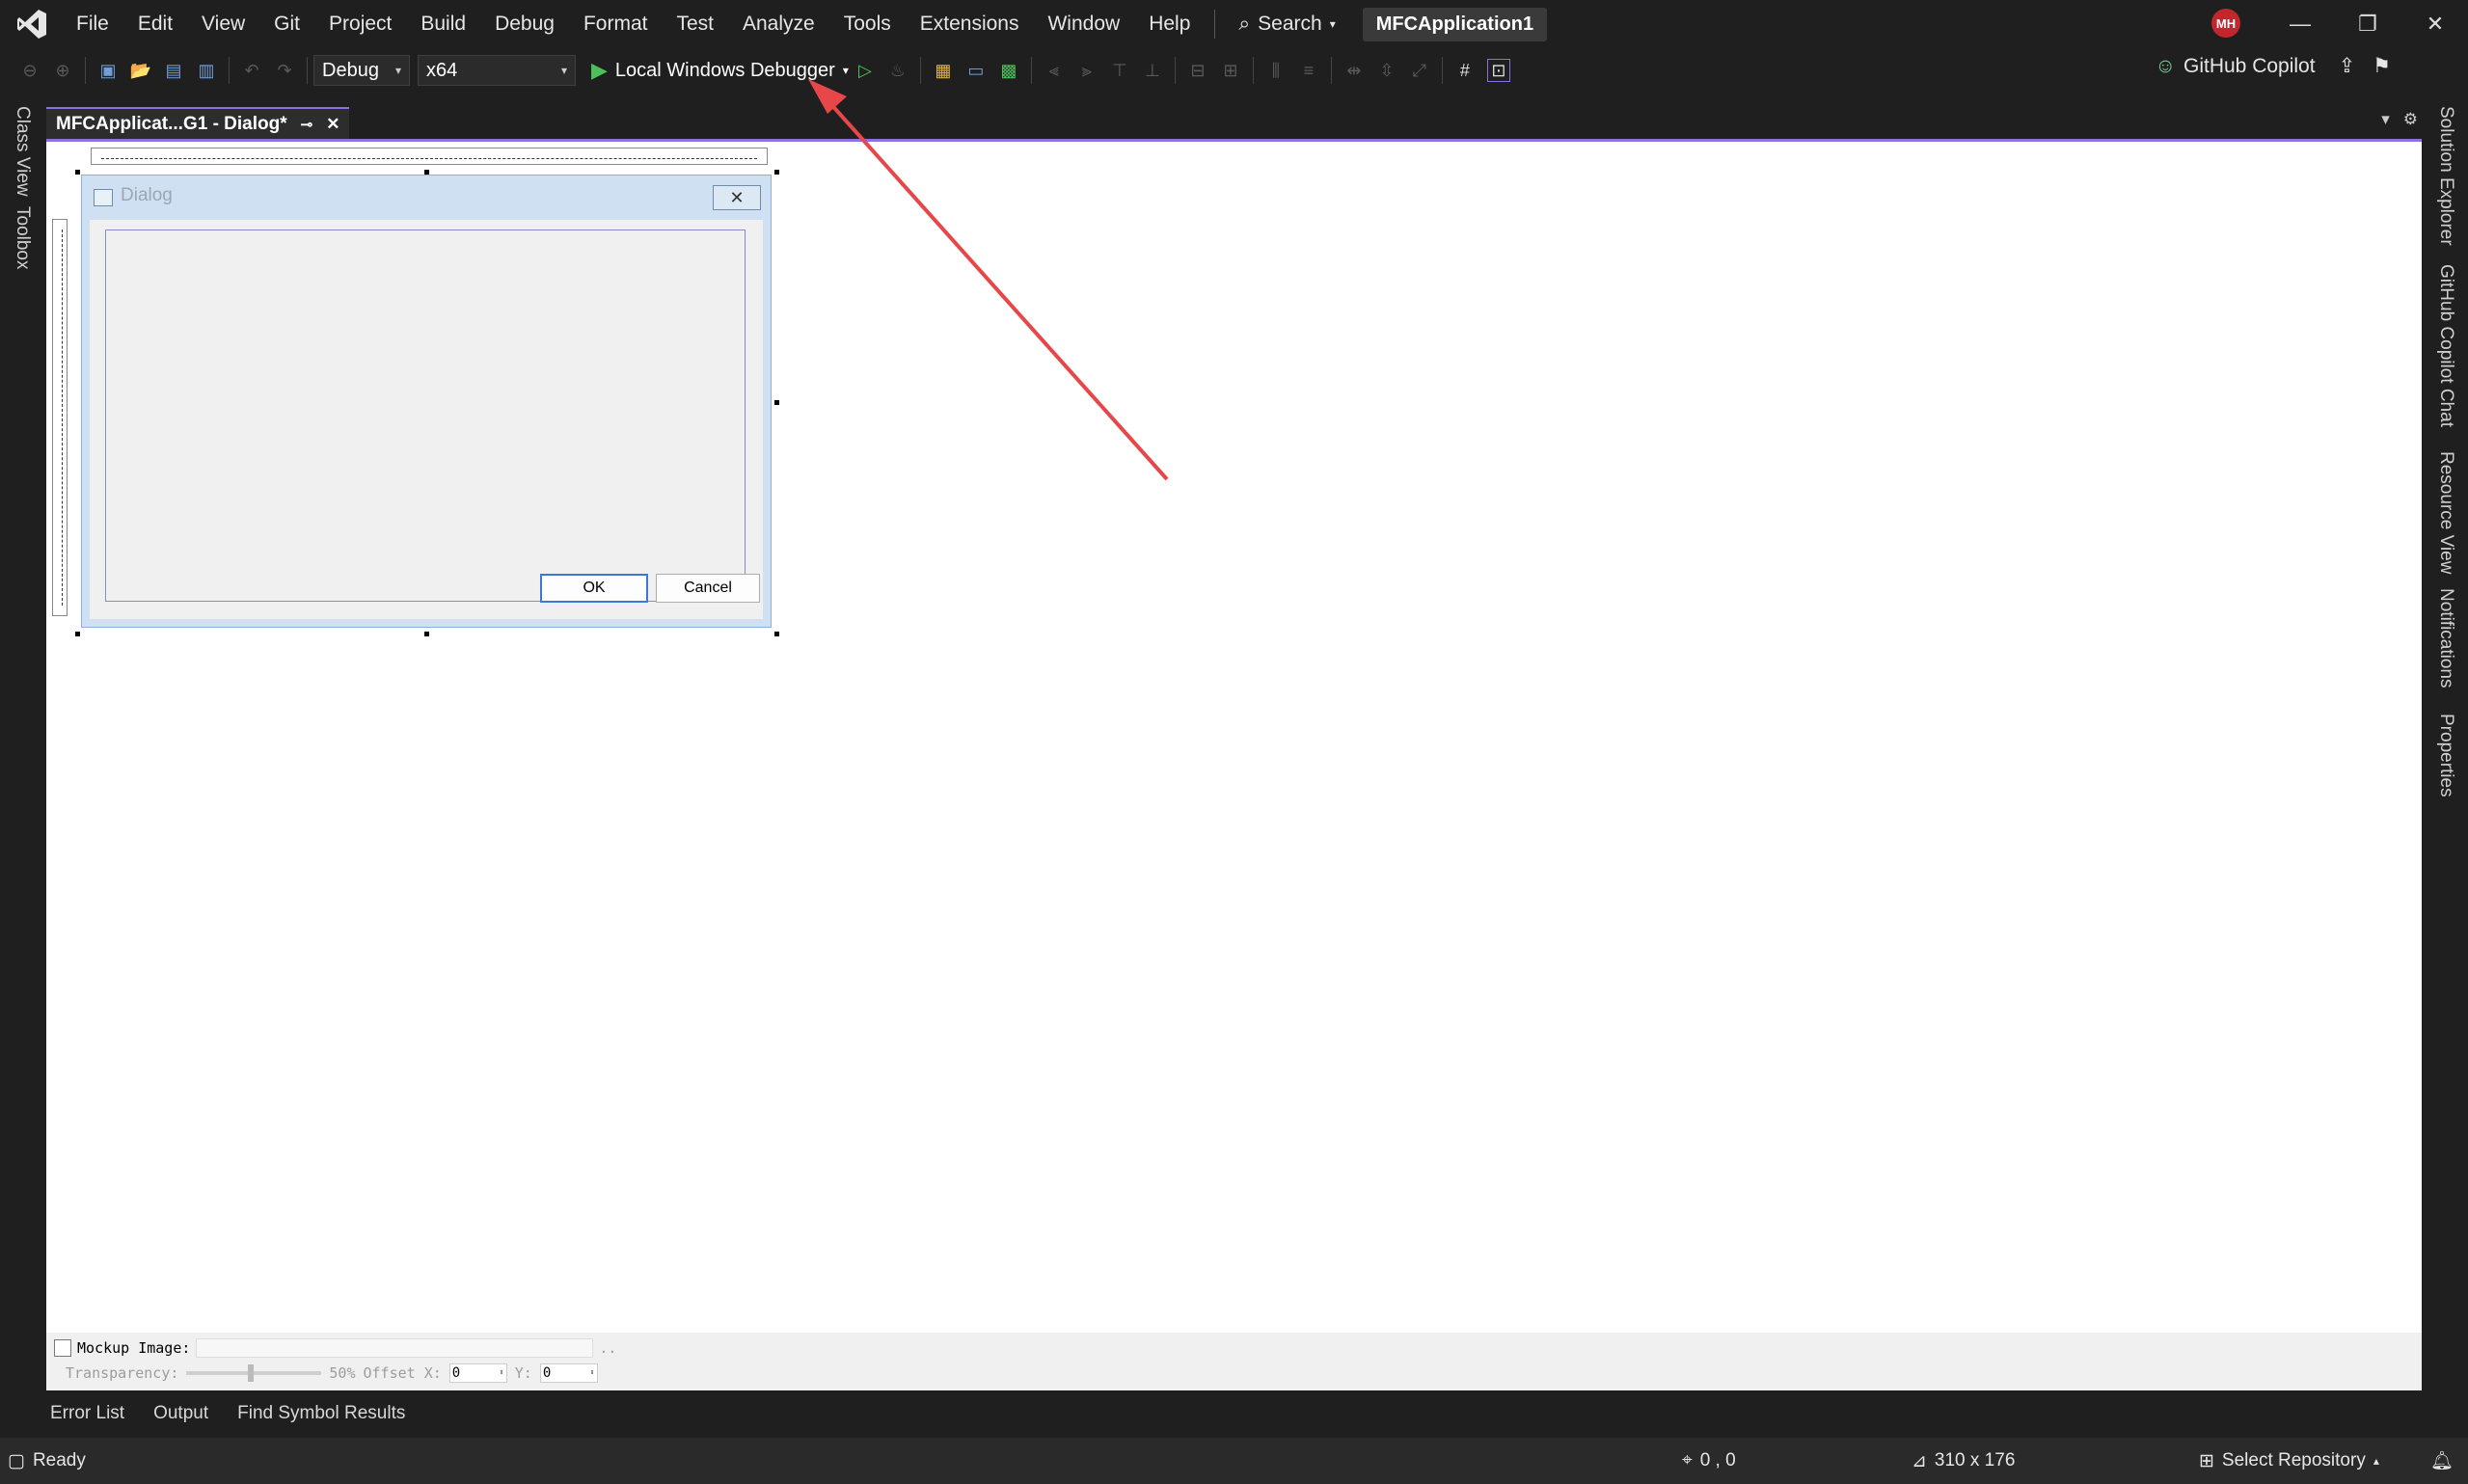  What do you see at coordinates (361, 70) in the screenshot?
I see `configuration-select: Debug ▾` at bounding box center [361, 70].